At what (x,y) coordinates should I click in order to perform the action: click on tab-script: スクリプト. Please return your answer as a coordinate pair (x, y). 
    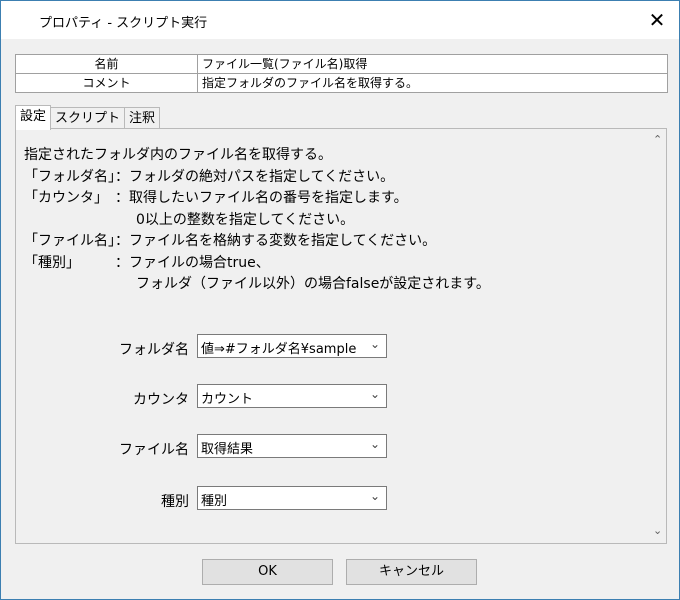
    Looking at the image, I should click on (88, 118).